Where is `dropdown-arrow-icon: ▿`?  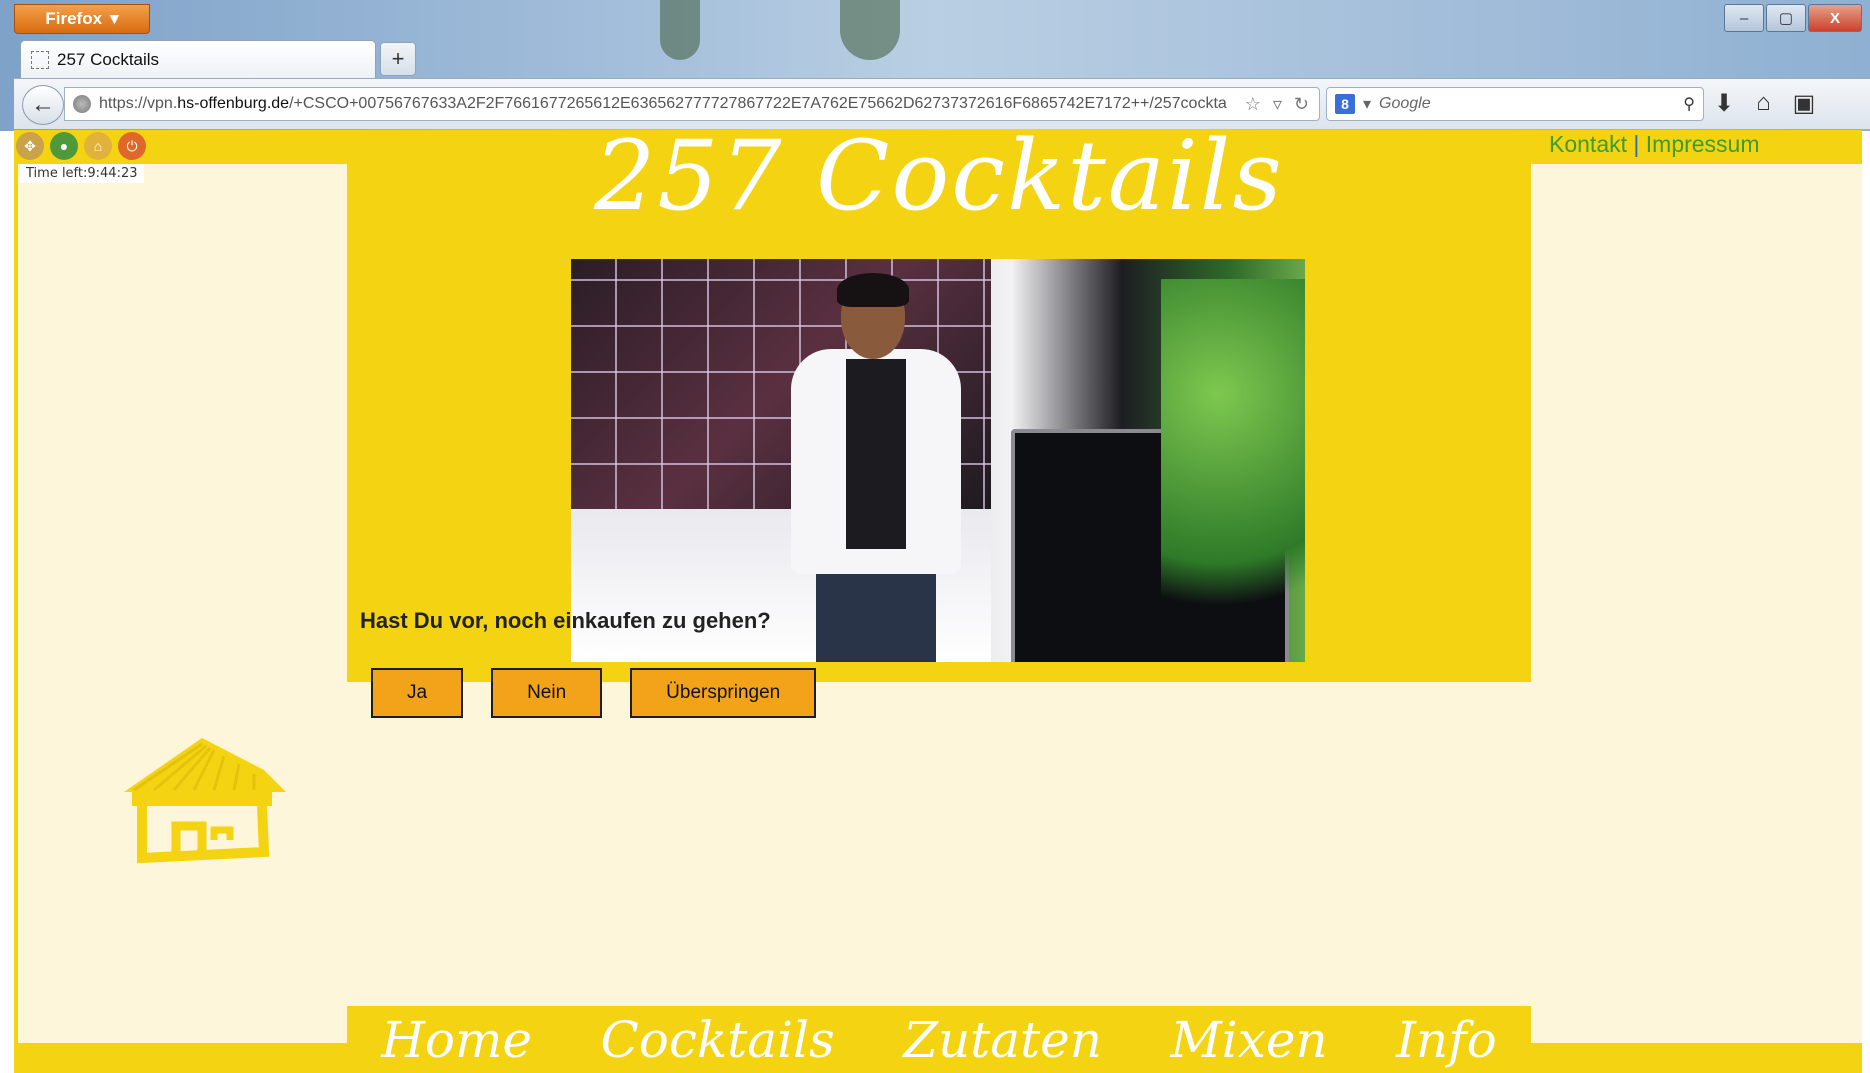 dropdown-arrow-icon: ▿ is located at coordinates (1277, 104).